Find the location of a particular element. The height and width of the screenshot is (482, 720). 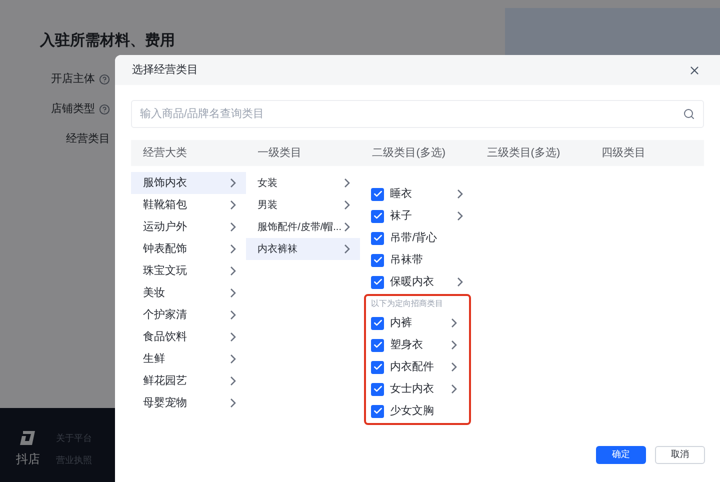

dialog-title: 选择经营类目 is located at coordinates (165, 70).